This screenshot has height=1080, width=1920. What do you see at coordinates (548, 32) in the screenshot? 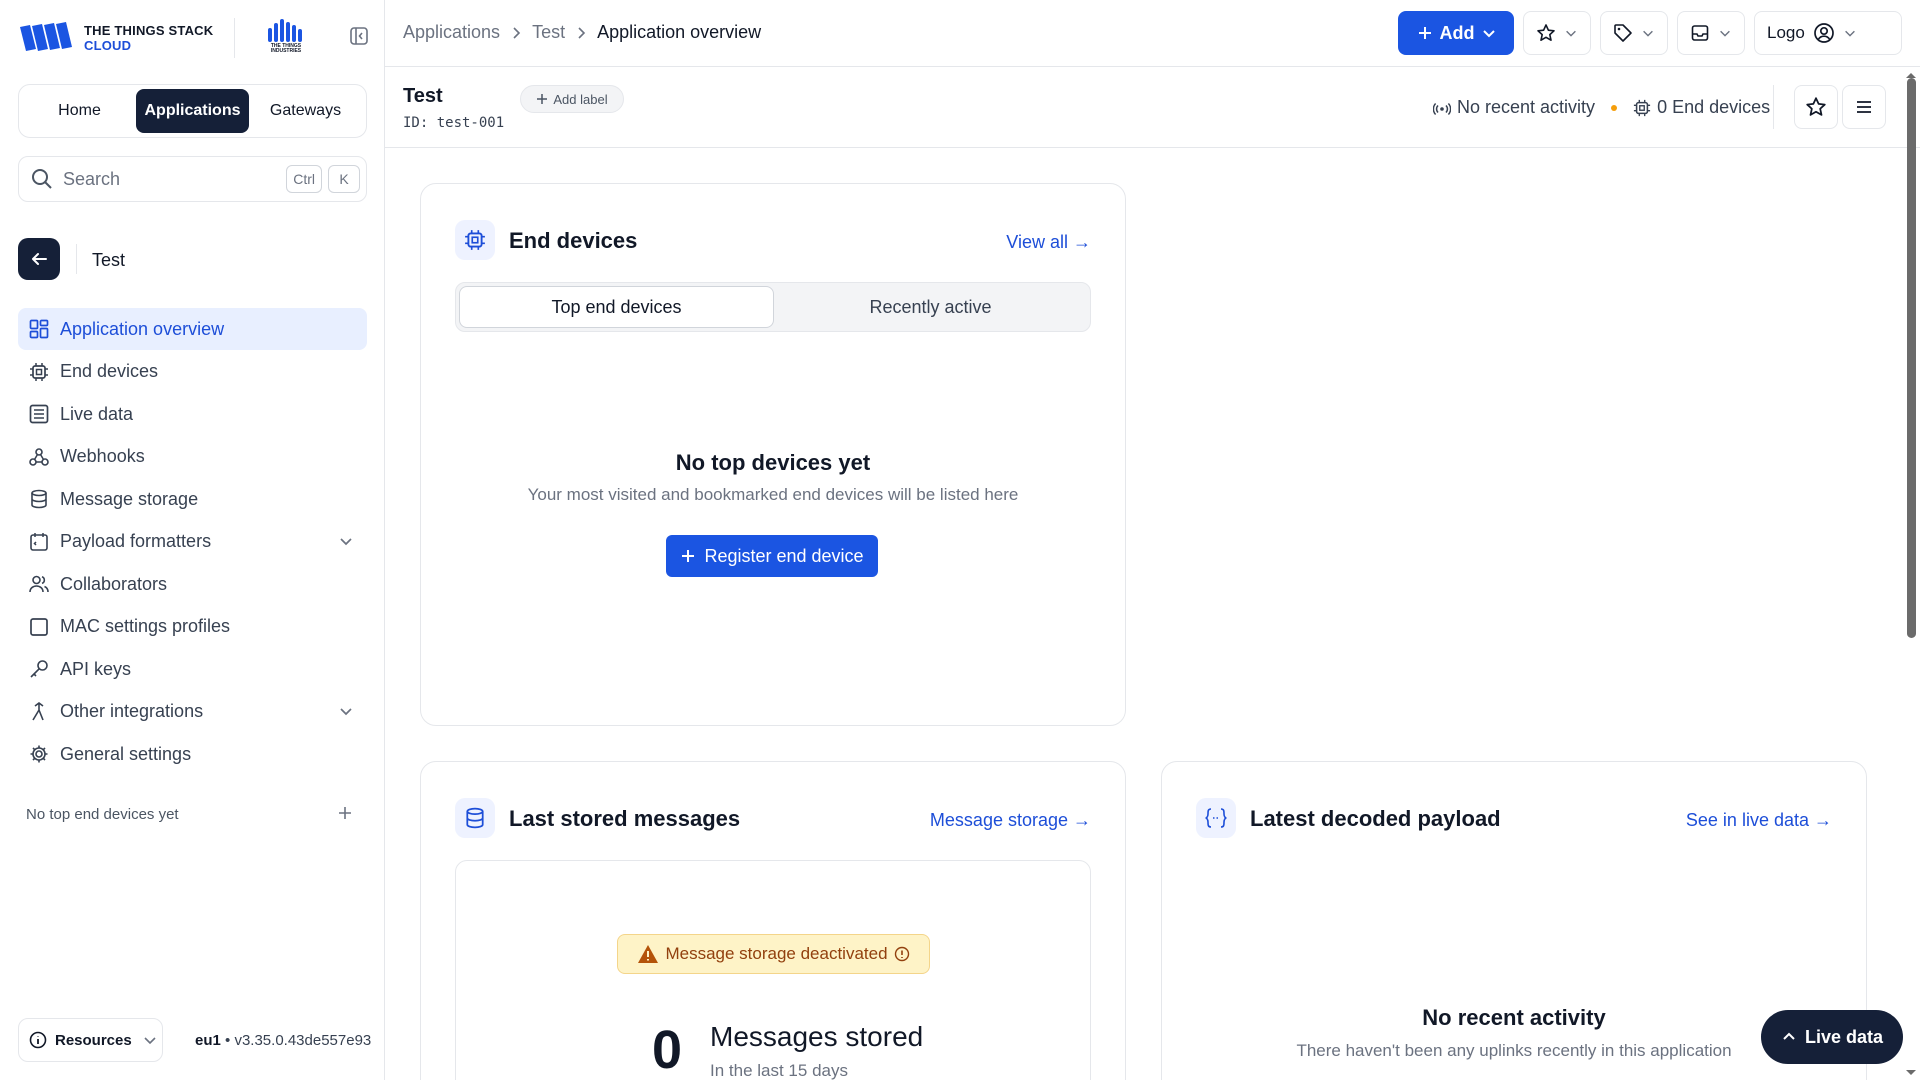
I see `breadcrumb-test: Test` at bounding box center [548, 32].